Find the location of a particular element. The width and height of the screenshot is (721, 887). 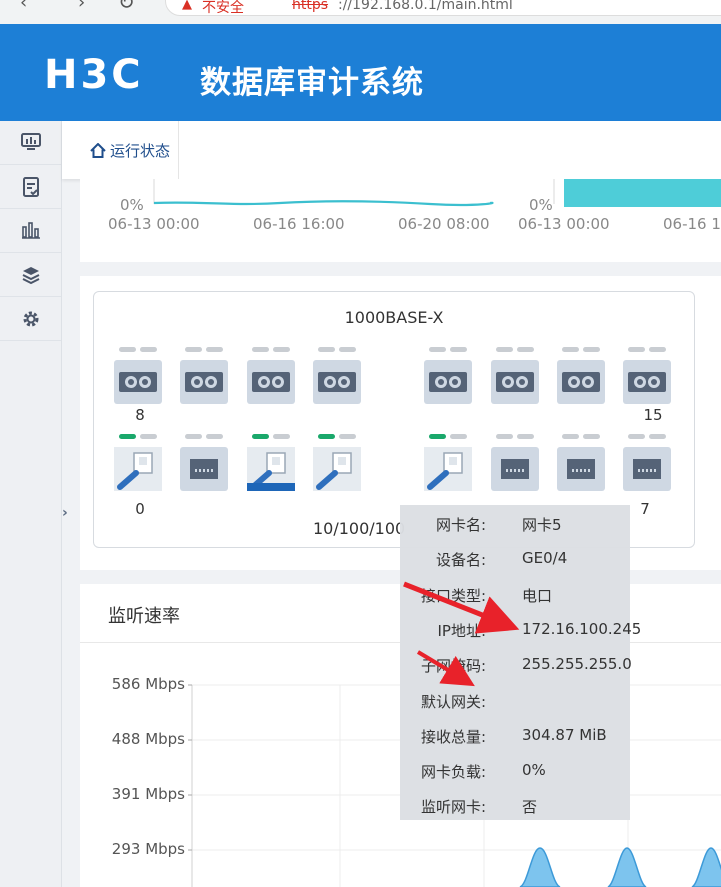

right-chart-tick: 06-16 1 is located at coordinates (692, 224).